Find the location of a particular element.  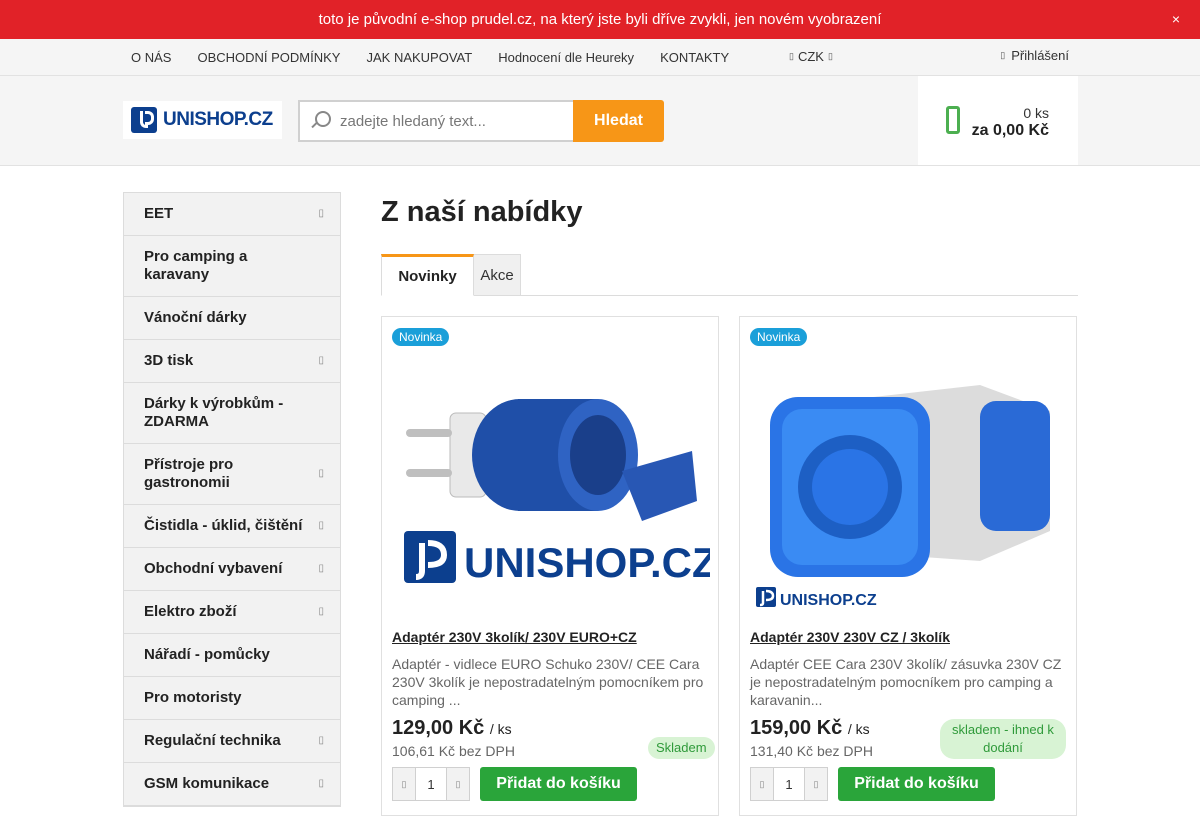

nav-link-contacts: KONTAKTY is located at coordinates (694, 57).